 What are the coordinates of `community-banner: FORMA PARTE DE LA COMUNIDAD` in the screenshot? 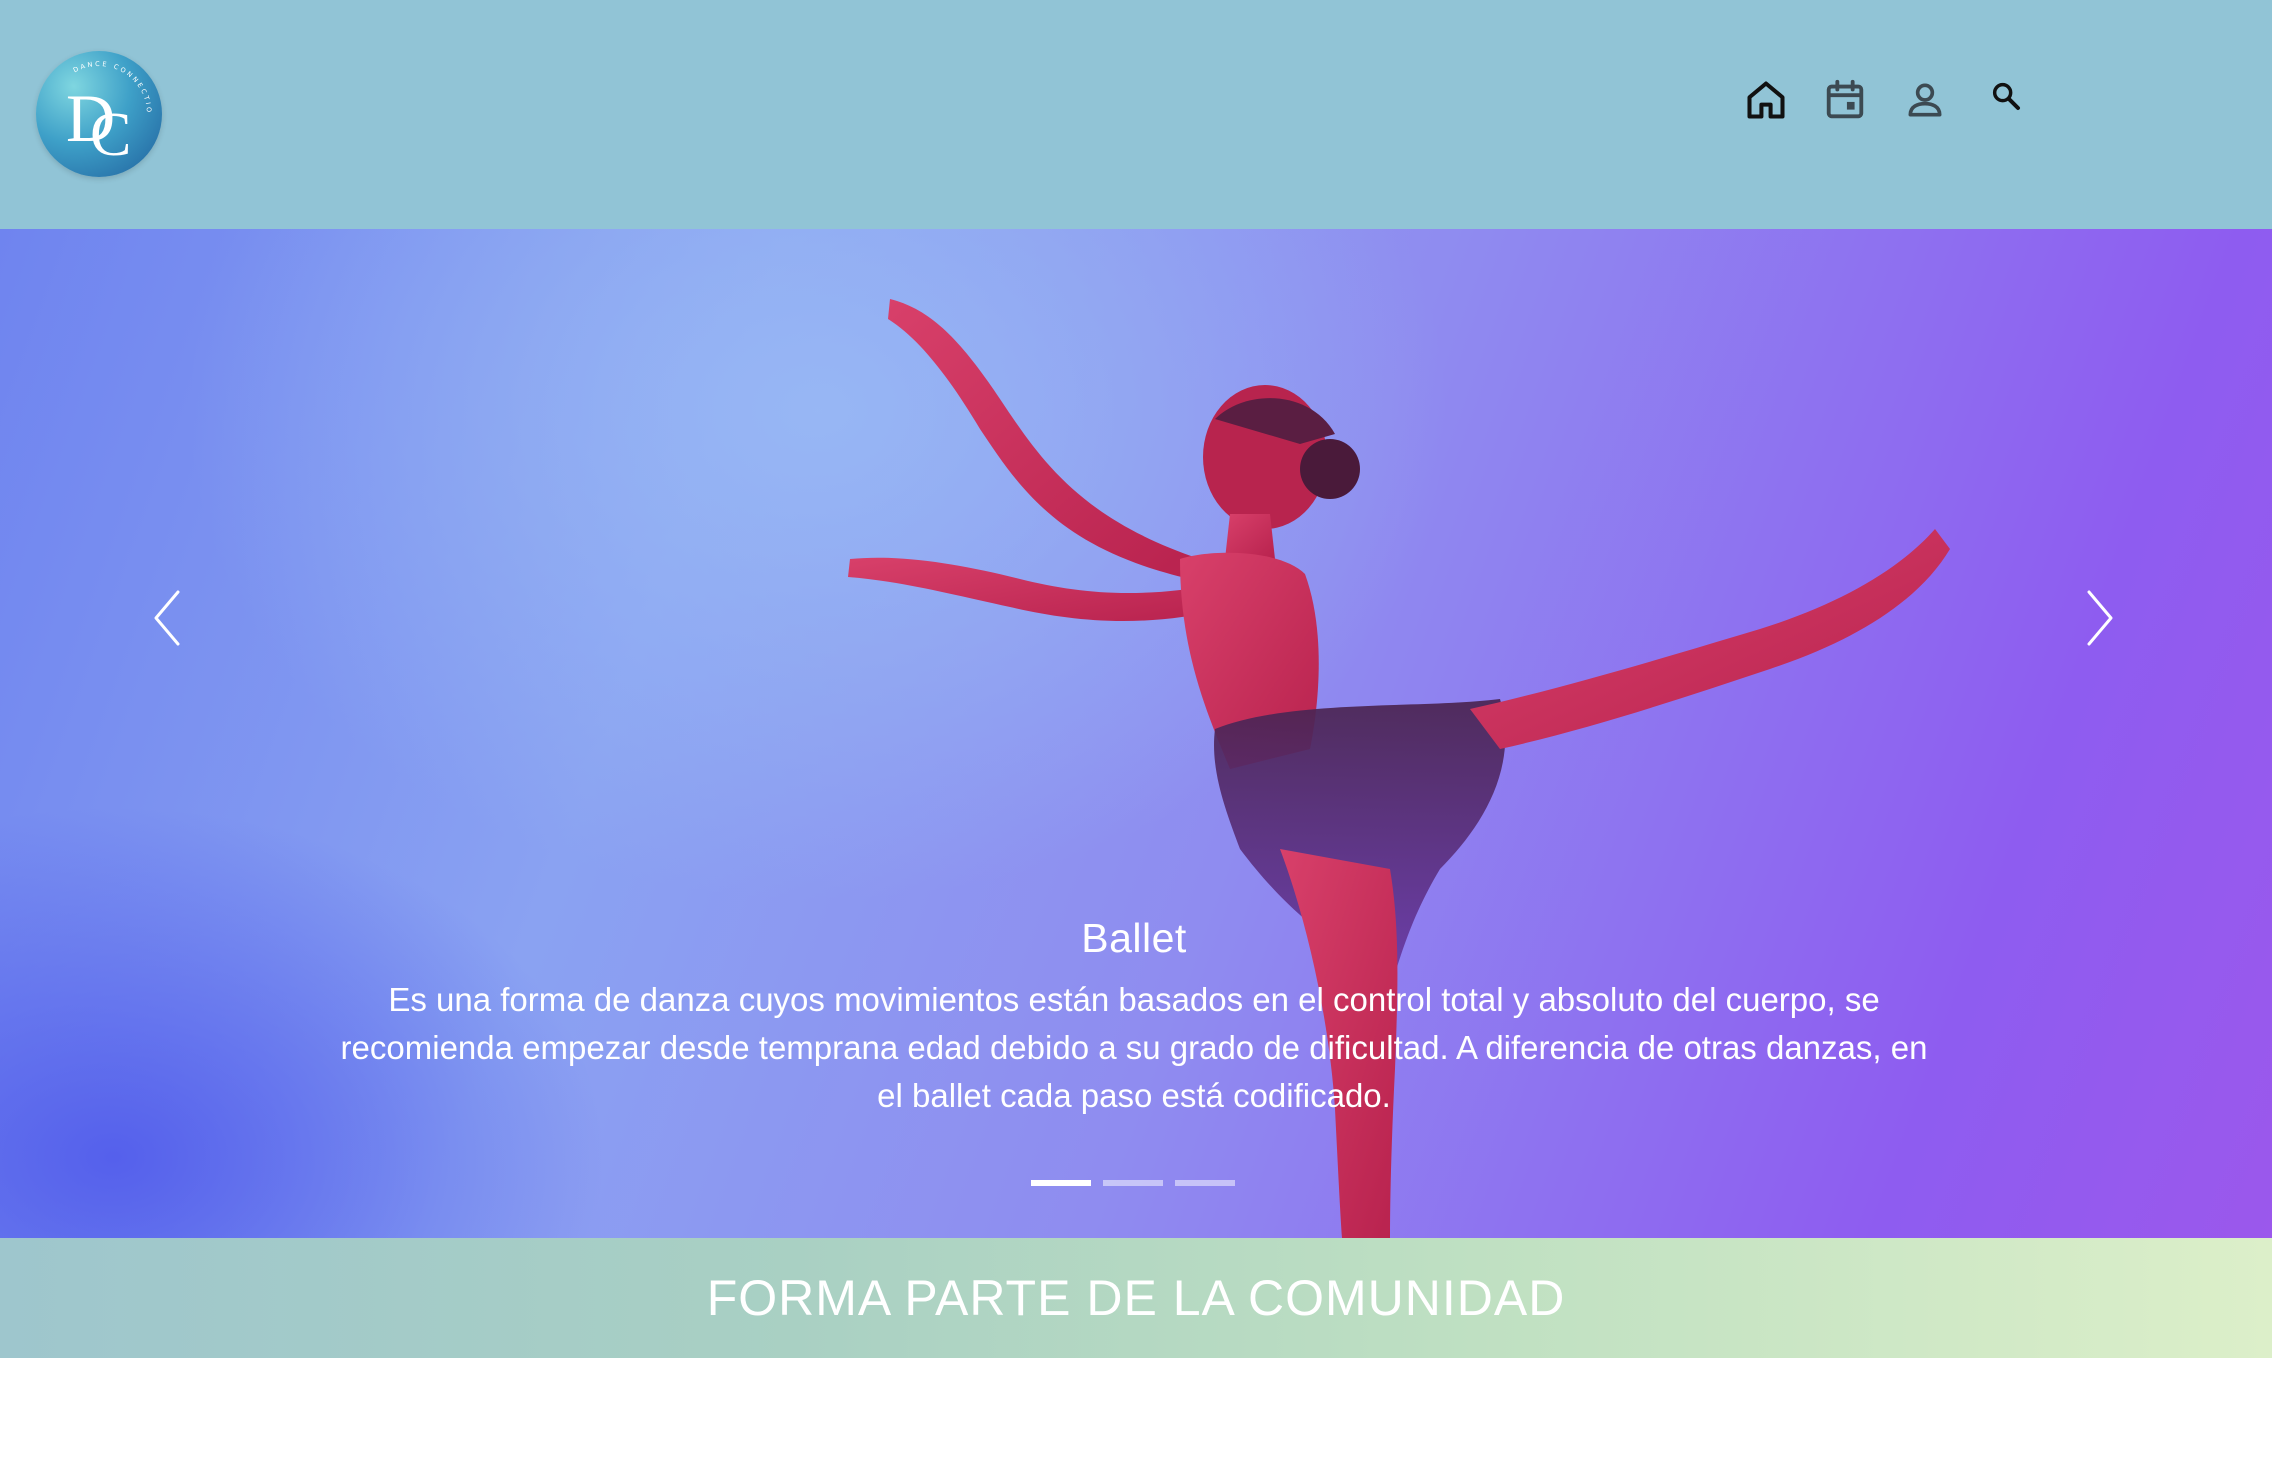 It's located at (1136, 1298).